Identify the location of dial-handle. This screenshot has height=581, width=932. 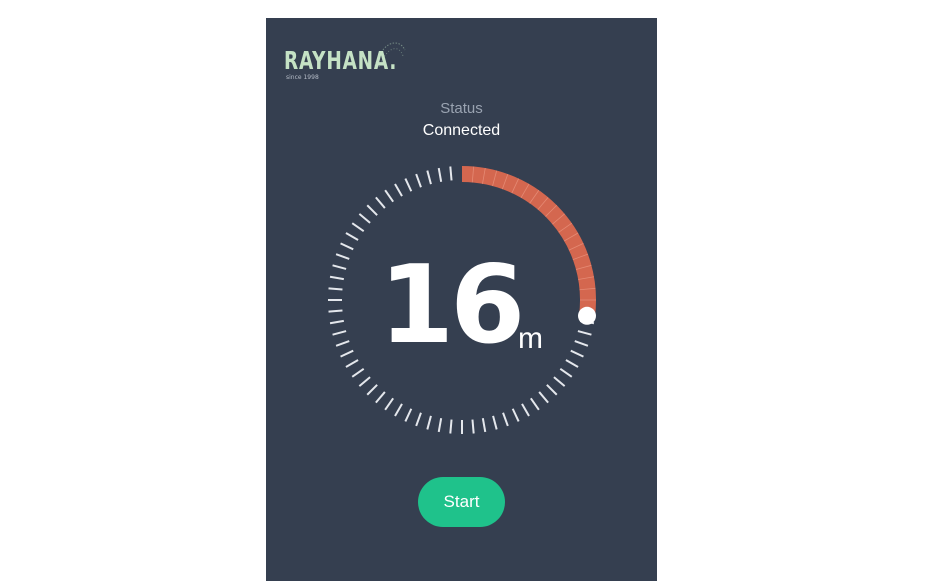
(587, 315).